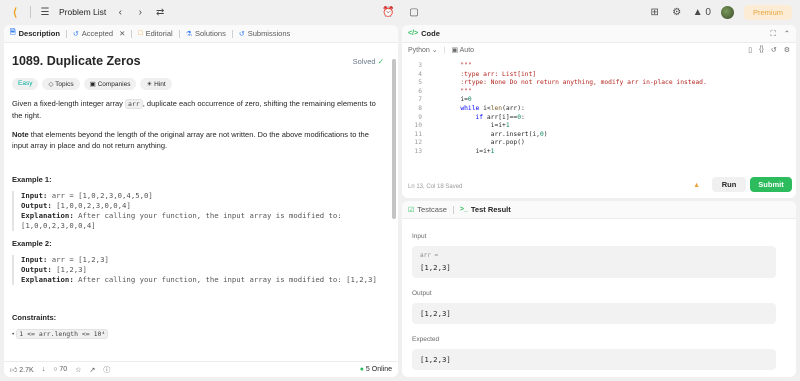 This screenshot has width=800, height=381. I want to click on collapse-icon: ⌃, so click(787, 34).